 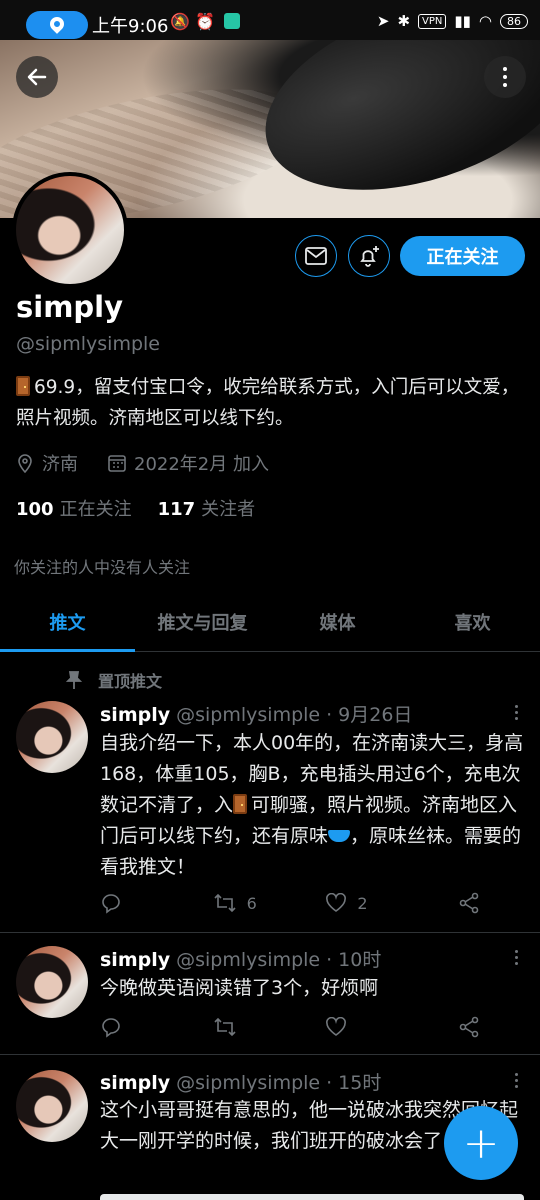 What do you see at coordinates (177, 509) in the screenshot?
I see `followers-count: 117` at bounding box center [177, 509].